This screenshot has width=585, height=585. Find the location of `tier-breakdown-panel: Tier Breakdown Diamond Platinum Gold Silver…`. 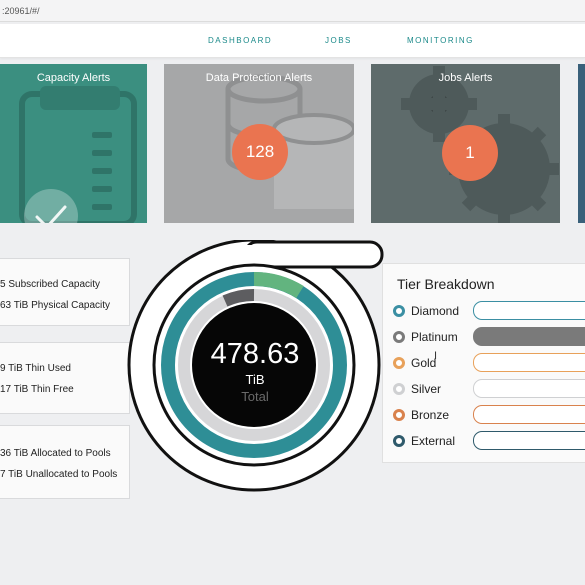

tier-breakdown-panel: Tier Breakdown Diamond Platinum Gold Silver… is located at coordinates (483, 363).